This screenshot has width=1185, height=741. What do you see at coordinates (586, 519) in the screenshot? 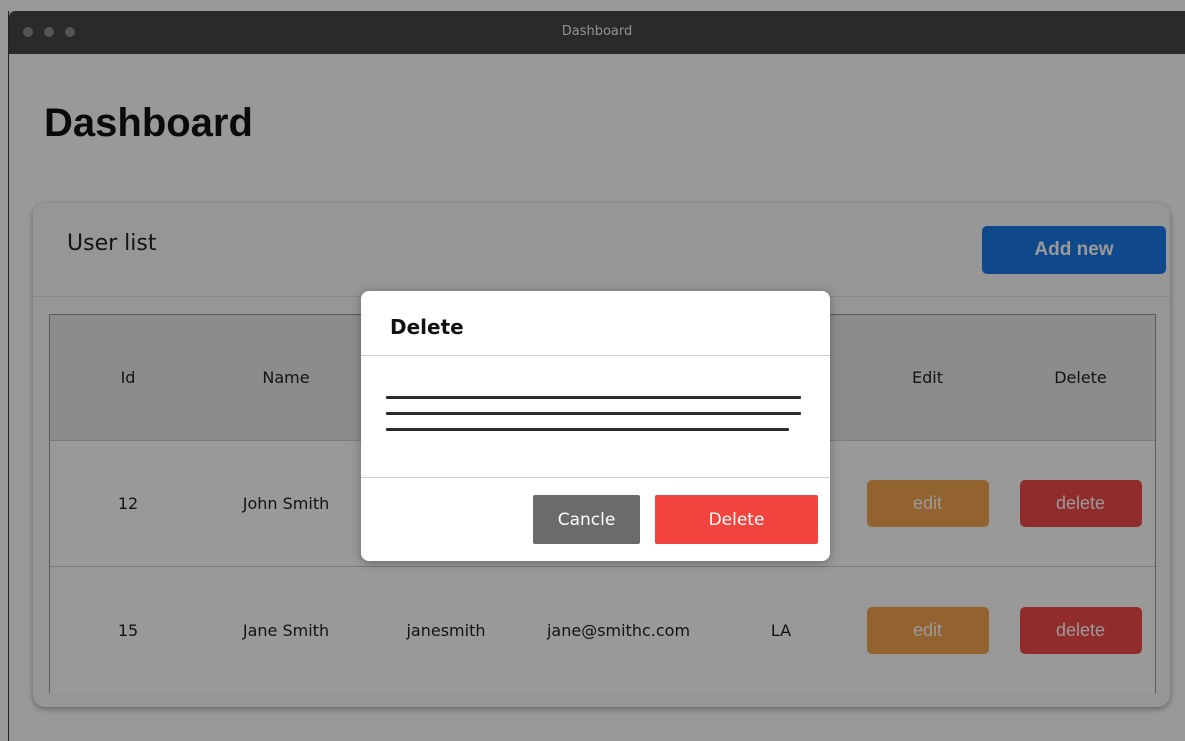
I see `cancel-button: Cancle` at bounding box center [586, 519].